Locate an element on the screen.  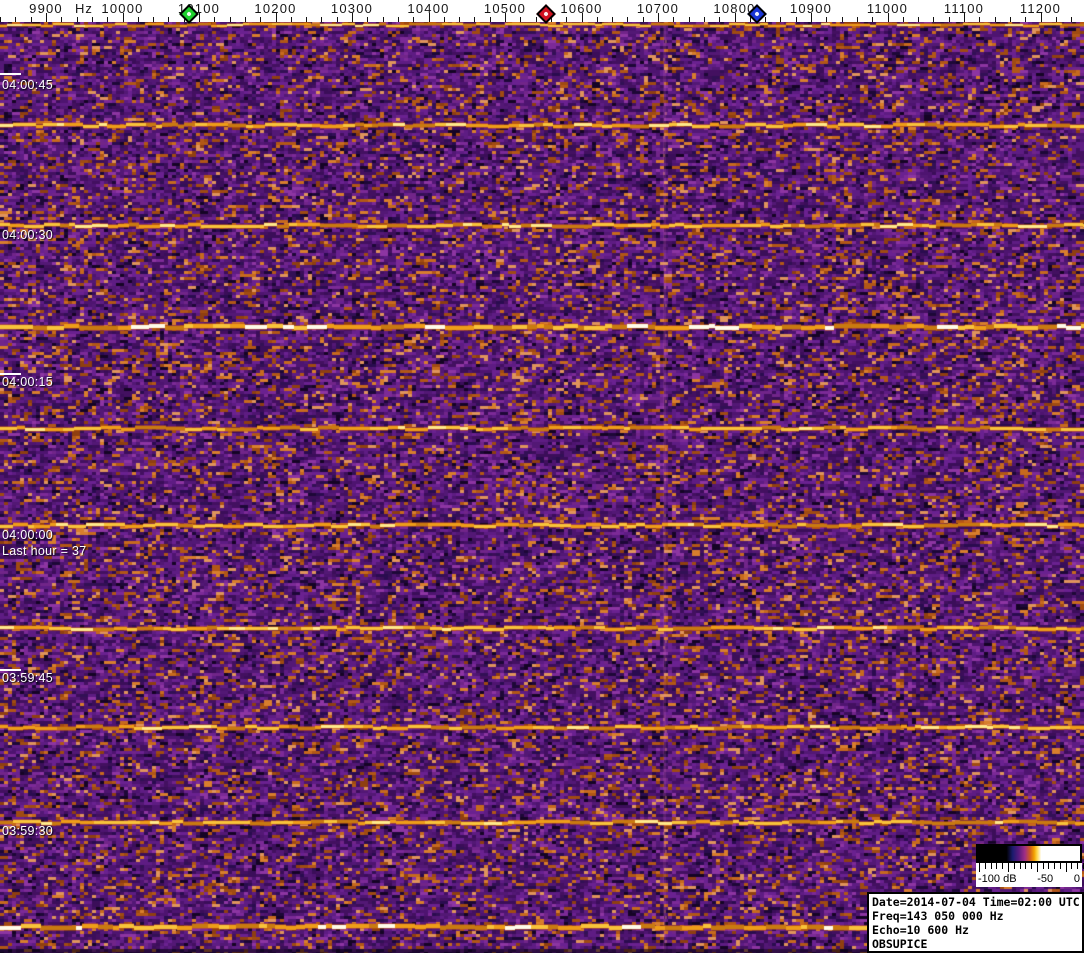
ruler-frequency-label: 9900 is located at coordinates (46, 8).